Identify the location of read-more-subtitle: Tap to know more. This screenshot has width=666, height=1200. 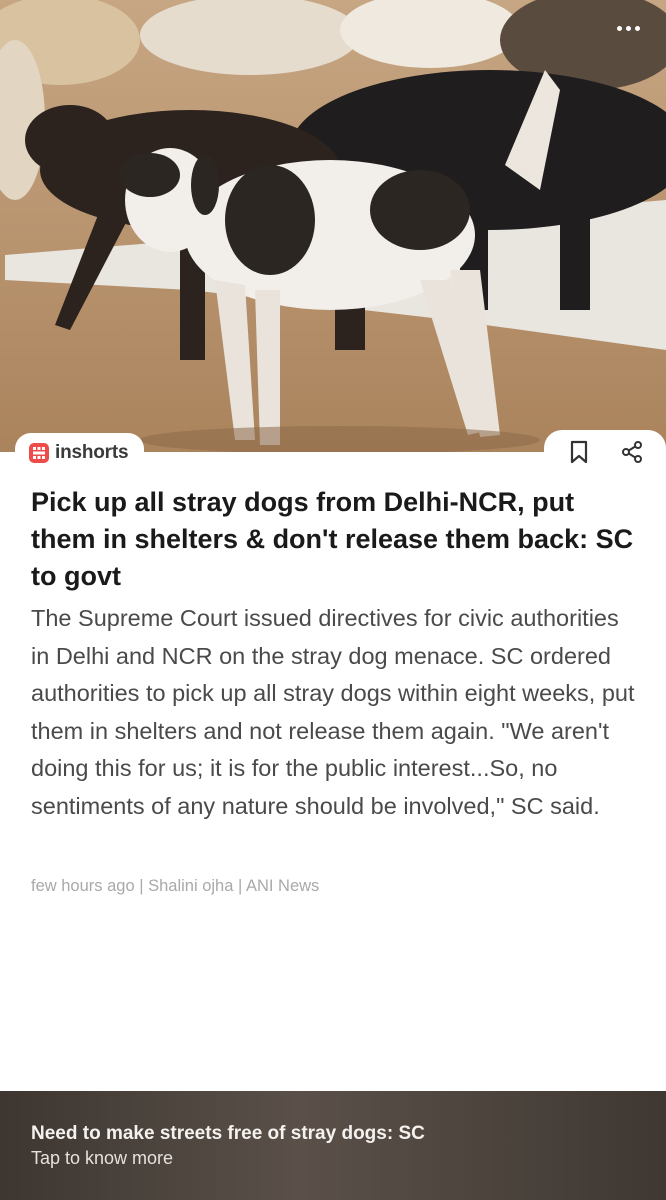
(102, 1158).